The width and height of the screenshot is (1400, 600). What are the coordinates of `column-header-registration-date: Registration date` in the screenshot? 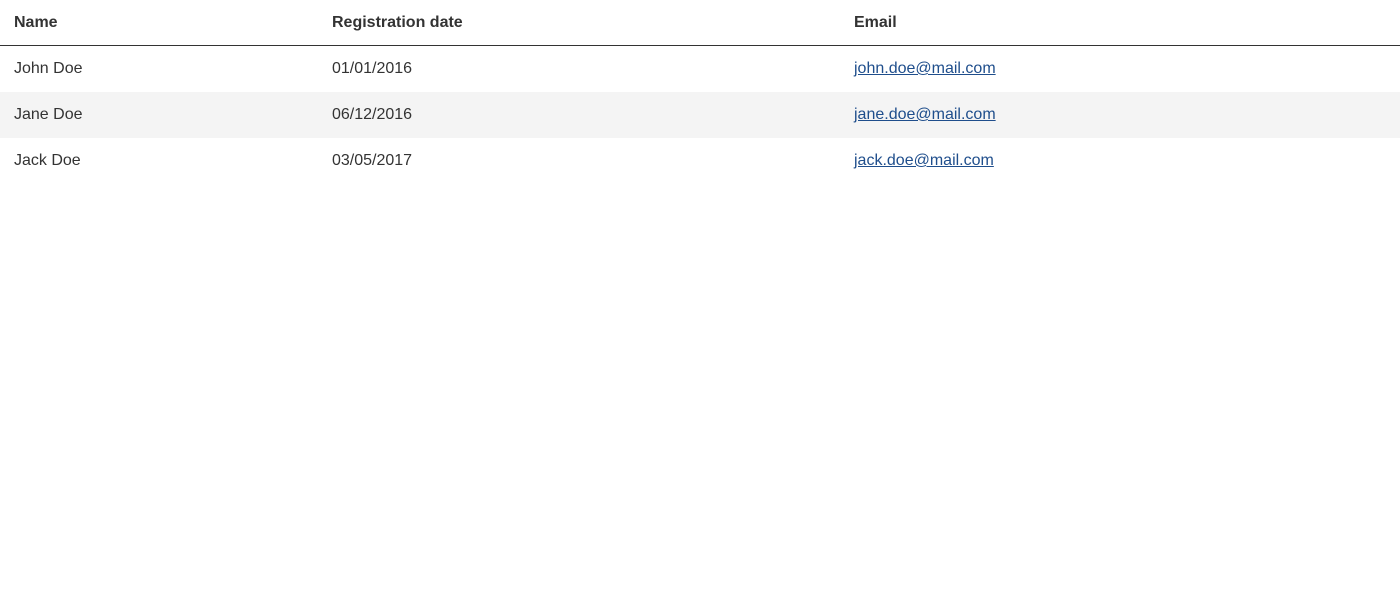 It's located at (579, 23).